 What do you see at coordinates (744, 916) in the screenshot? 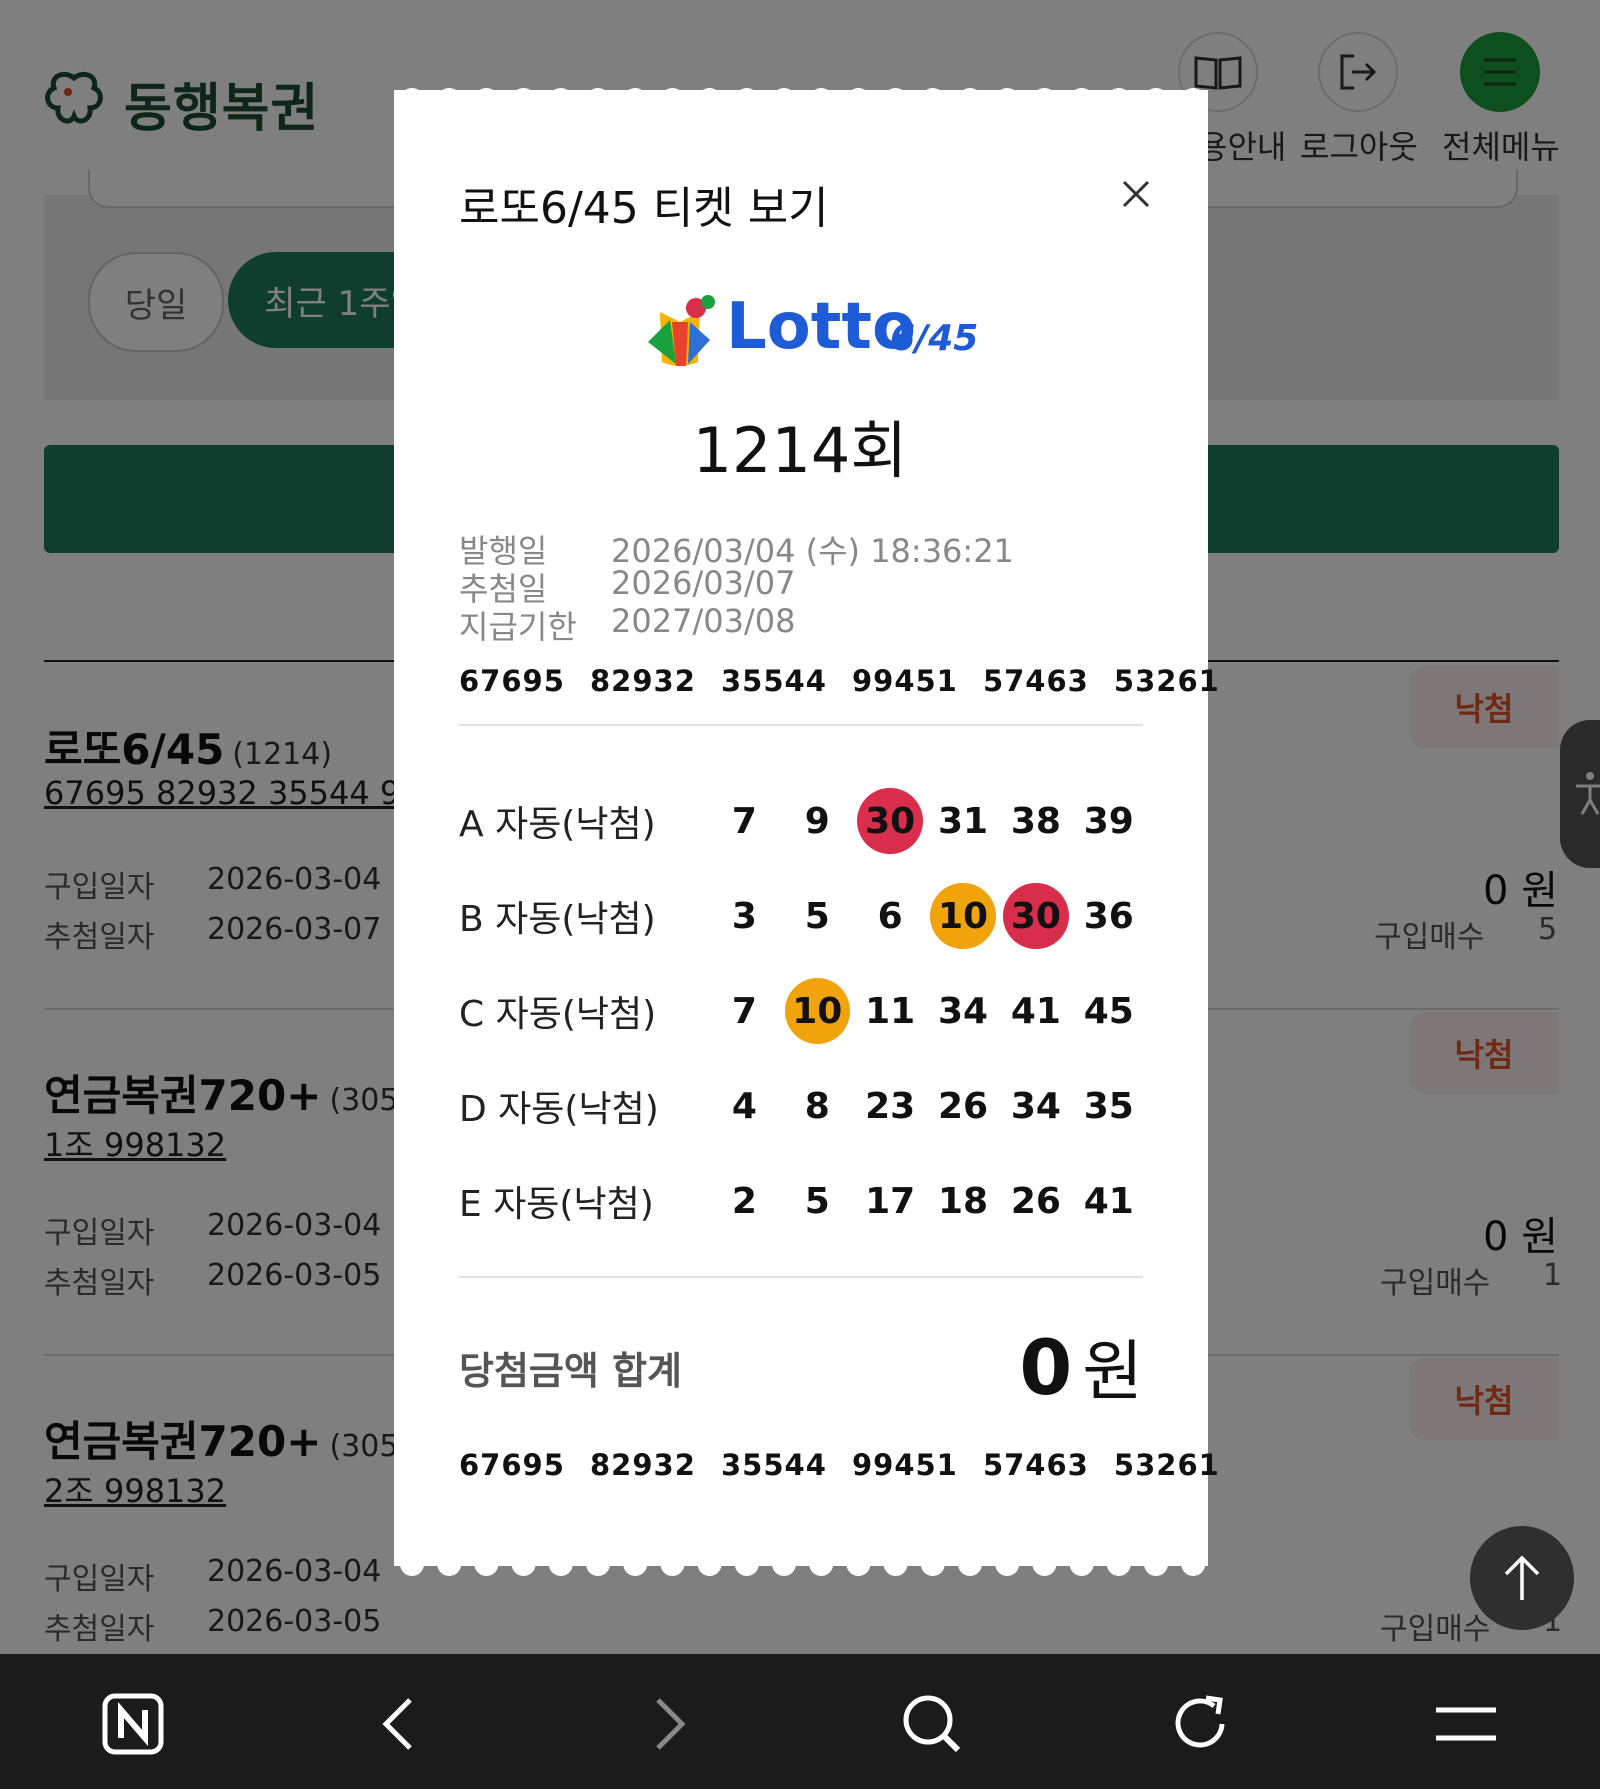
I see `lotto-number: 3` at bounding box center [744, 916].